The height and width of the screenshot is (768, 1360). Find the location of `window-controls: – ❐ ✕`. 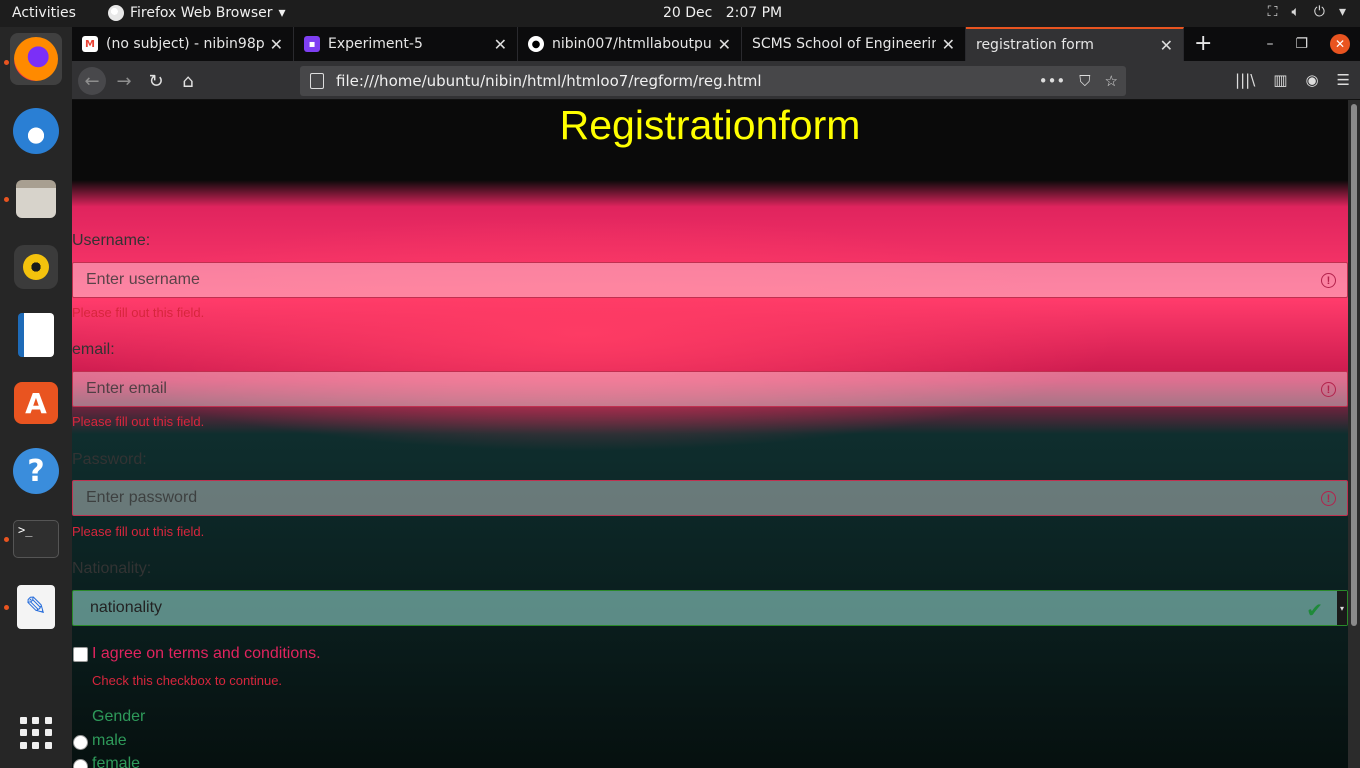

window-controls: – ❐ ✕ is located at coordinates (1308, 44).